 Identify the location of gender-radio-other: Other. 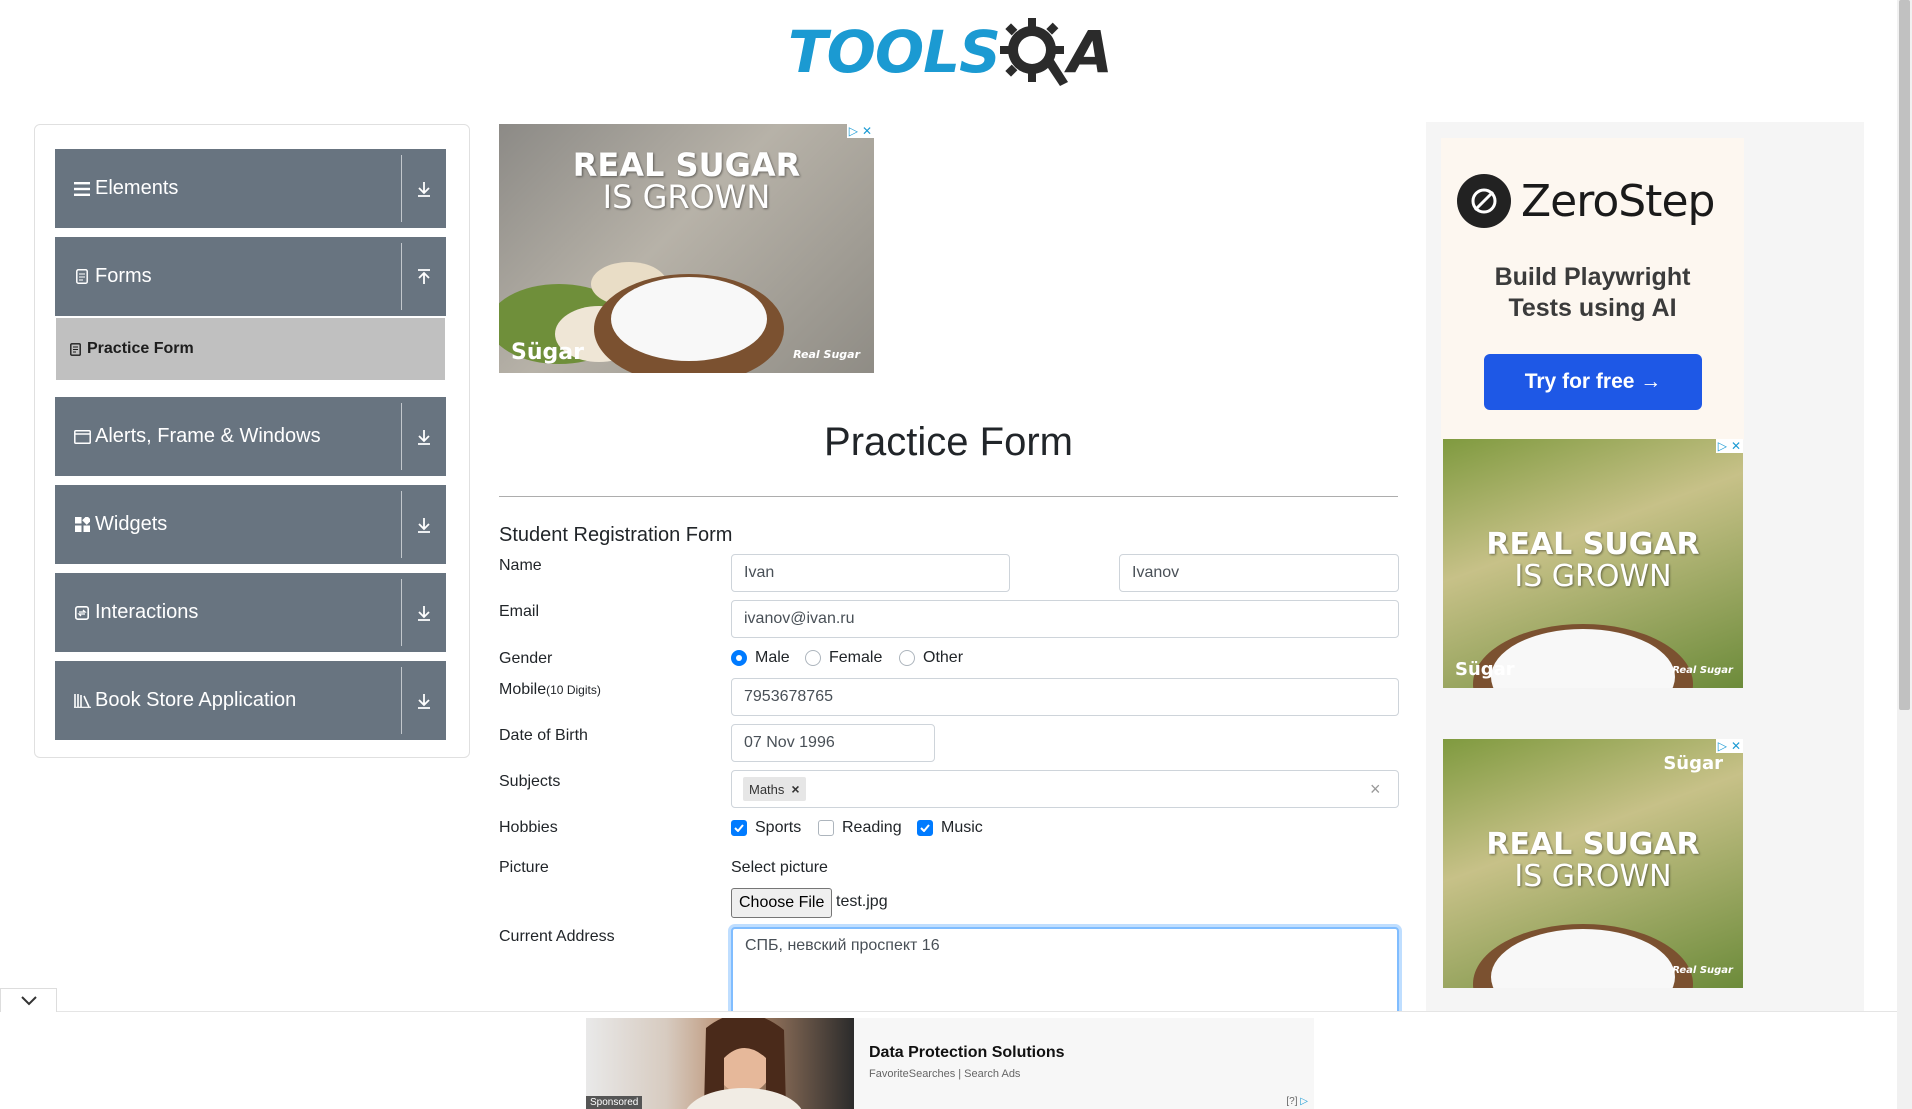
(931, 658).